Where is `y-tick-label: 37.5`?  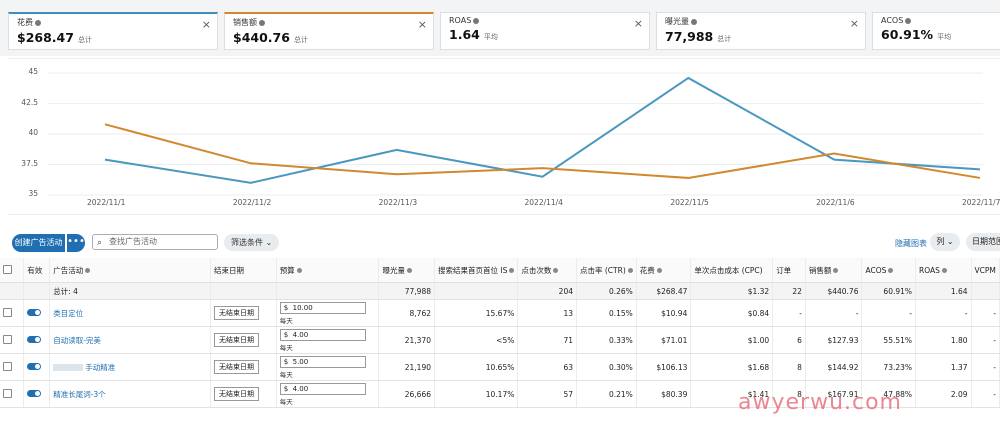 y-tick-label: 37.5 is located at coordinates (29, 163).